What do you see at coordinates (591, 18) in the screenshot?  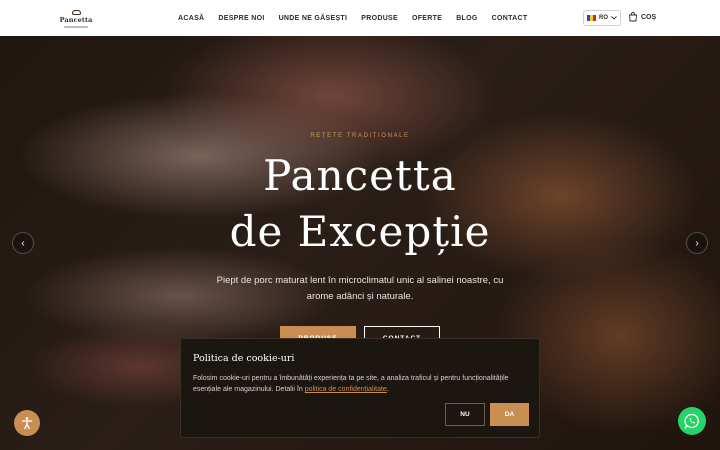 I see `flag-icon` at bounding box center [591, 18].